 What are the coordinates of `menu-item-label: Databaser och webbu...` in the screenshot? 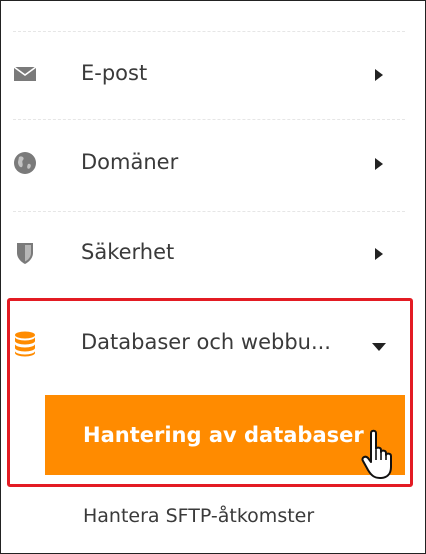 It's located at (206, 342).